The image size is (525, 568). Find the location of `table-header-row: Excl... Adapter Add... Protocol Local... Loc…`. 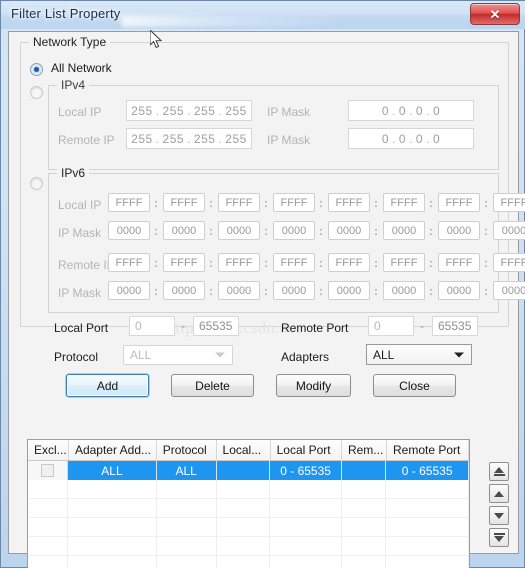

table-header-row: Excl... Adapter Add... Protocol Local... Loc… is located at coordinates (248, 450).